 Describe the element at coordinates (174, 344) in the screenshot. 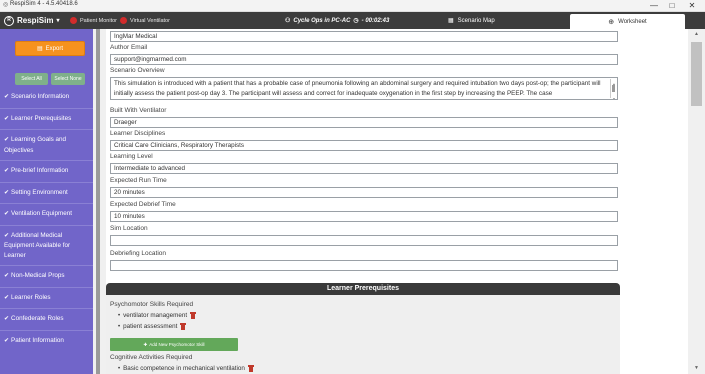

I see `add-psychomotor-skill-button: ✚ Add New Psychomotor Skill` at that location.